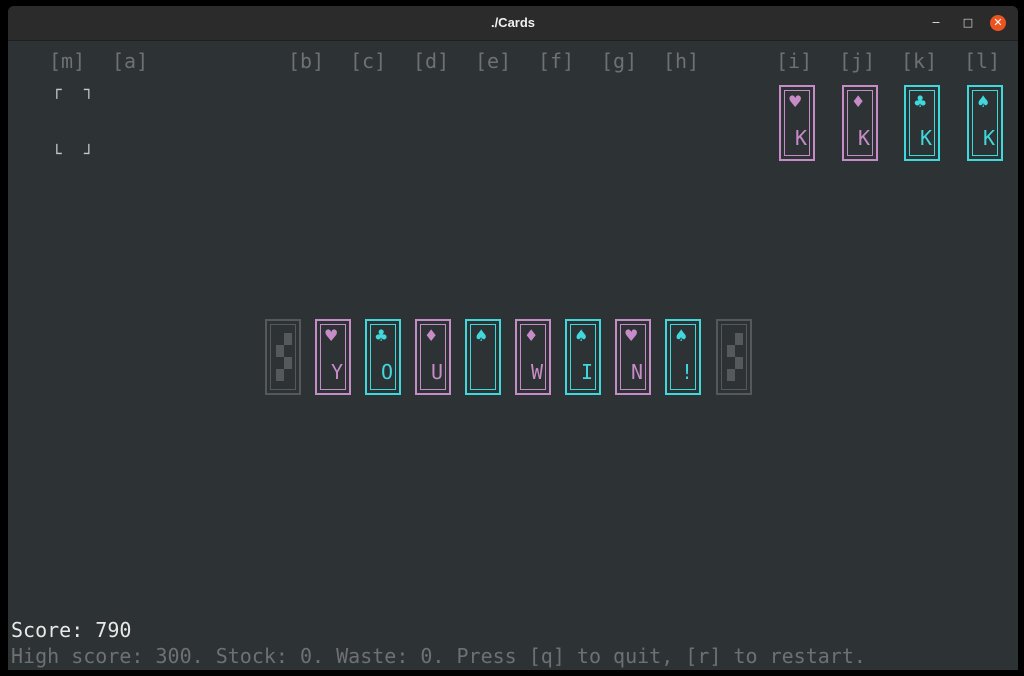  Describe the element at coordinates (431, 61) in the screenshot. I see `pile-label-d: [d]` at that location.